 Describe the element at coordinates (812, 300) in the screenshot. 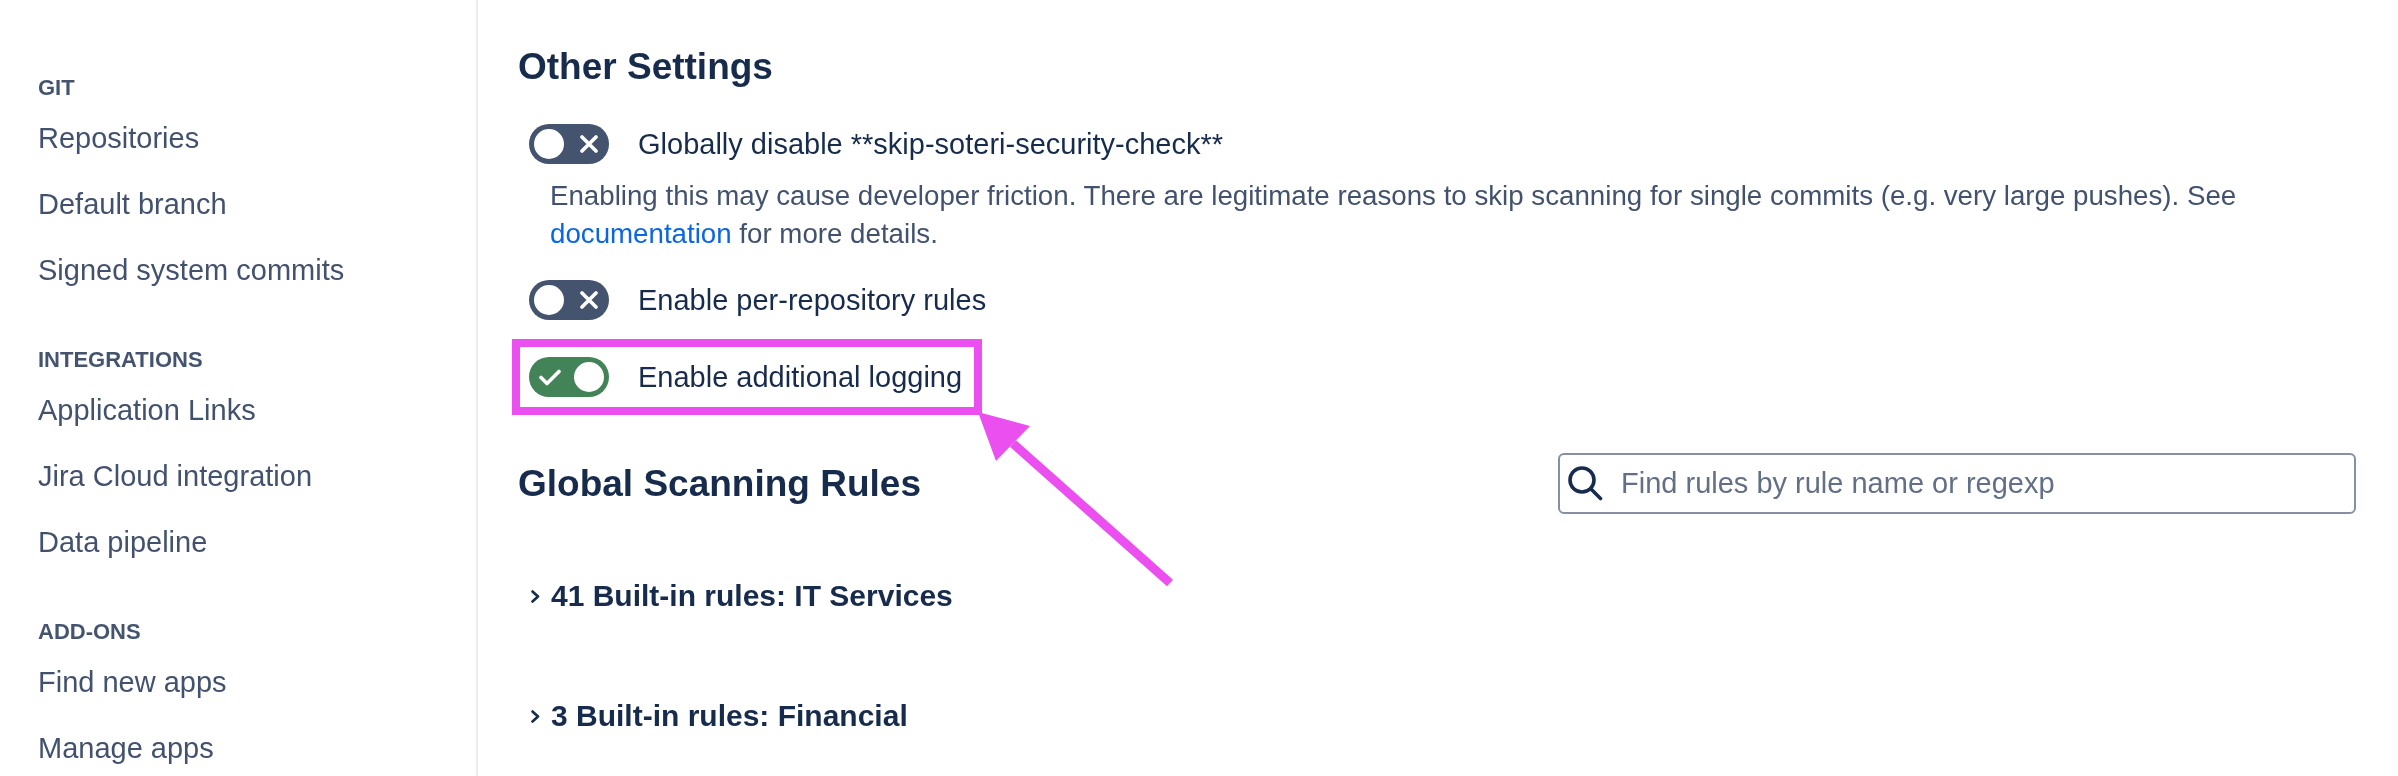

I see `setting-label: Enable per-repository rules` at that location.